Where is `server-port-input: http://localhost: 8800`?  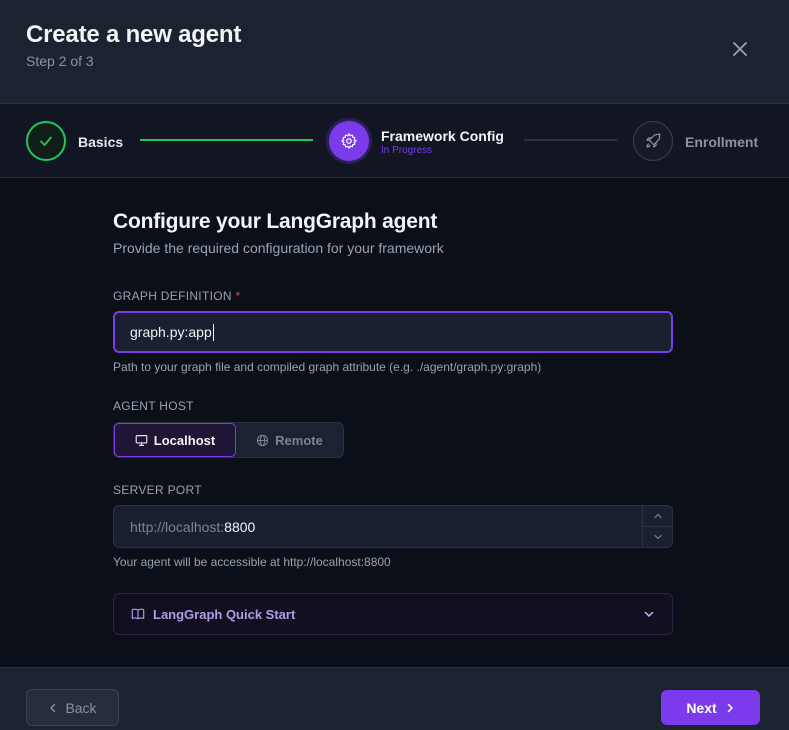 server-port-input: http://localhost: 8800 is located at coordinates (393, 526).